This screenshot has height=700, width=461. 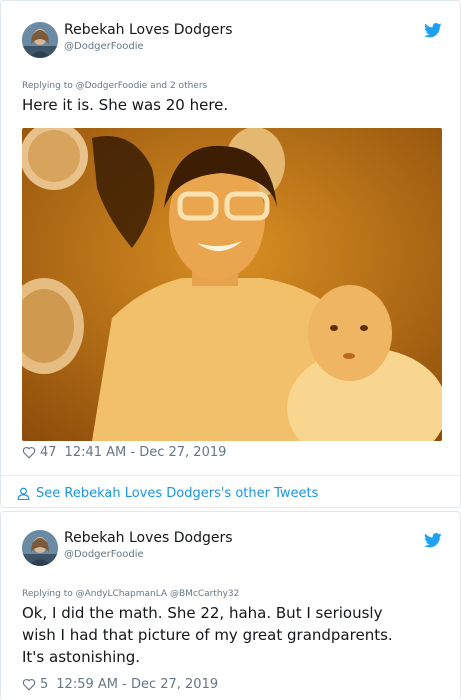 What do you see at coordinates (48, 452) in the screenshot?
I see `like-count: 47` at bounding box center [48, 452].